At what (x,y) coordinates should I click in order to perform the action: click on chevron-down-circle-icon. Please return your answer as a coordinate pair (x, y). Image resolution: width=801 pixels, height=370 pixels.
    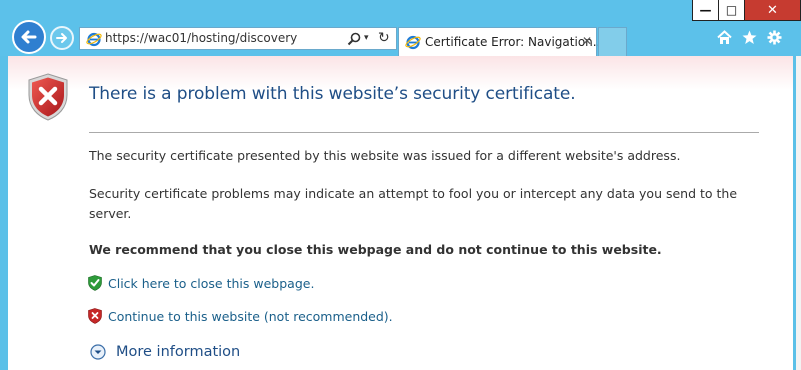
    Looking at the image, I should click on (98, 352).